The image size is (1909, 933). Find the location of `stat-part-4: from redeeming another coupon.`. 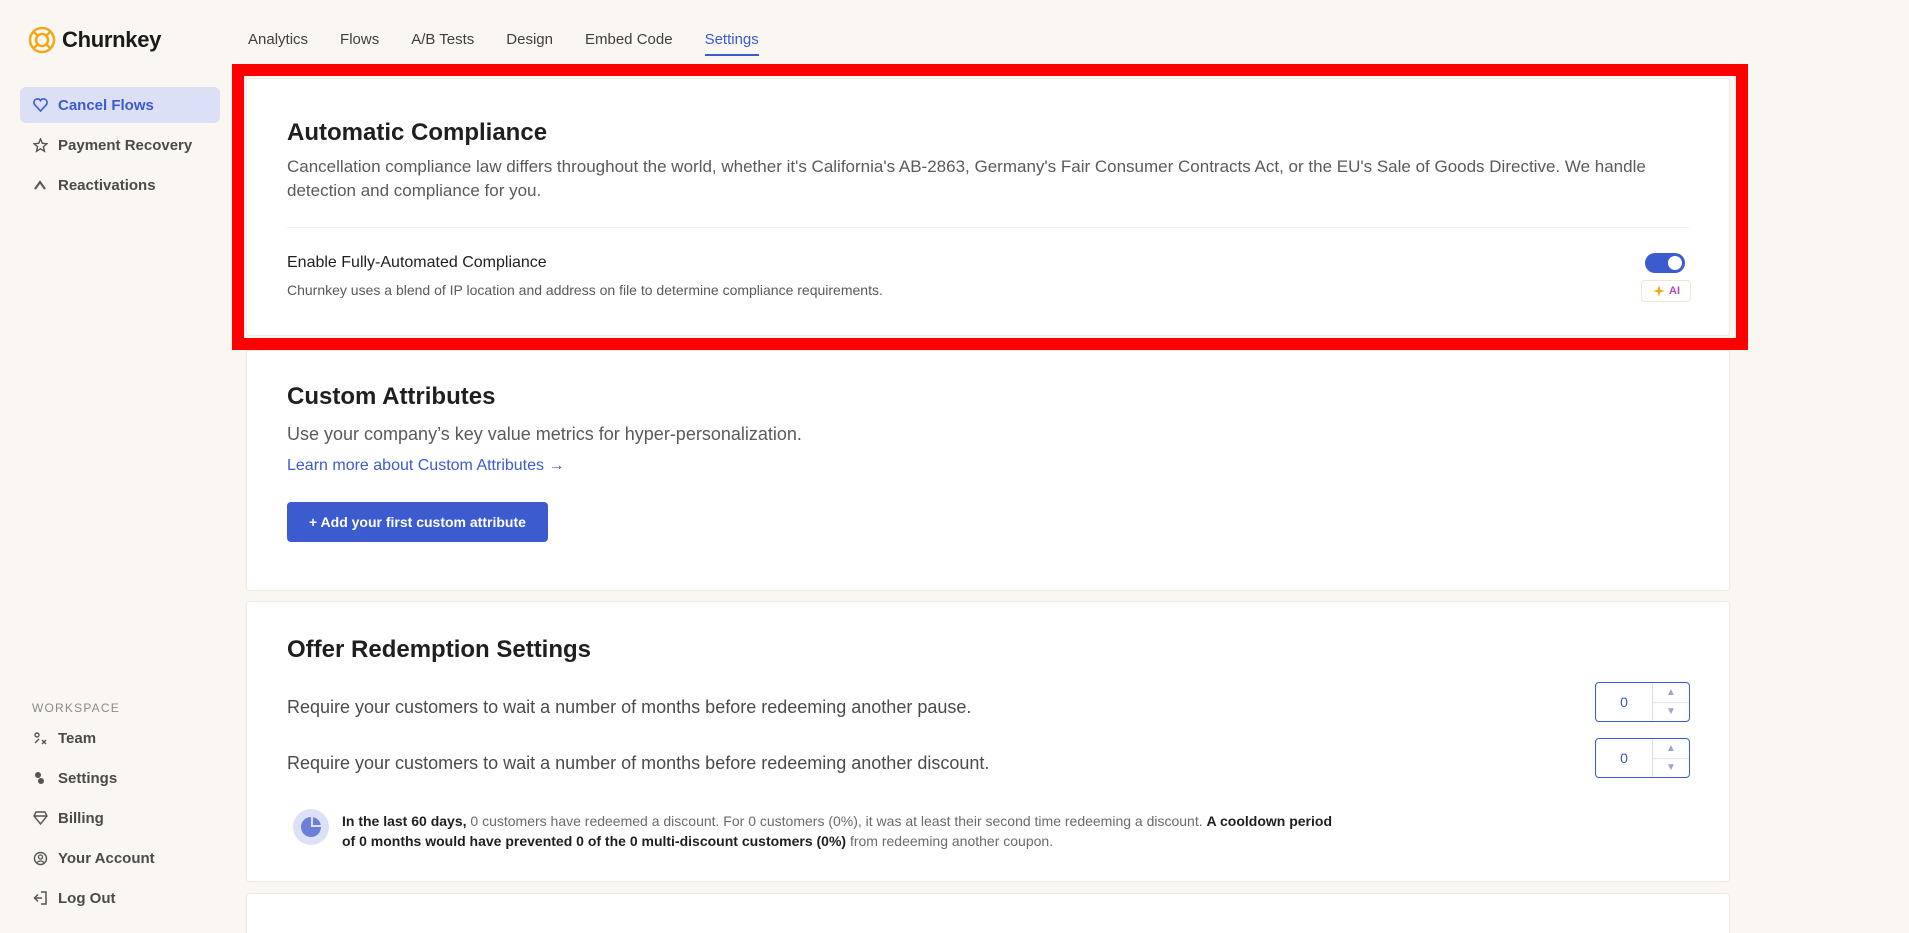

stat-part-4: from redeeming another coupon. is located at coordinates (950, 841).